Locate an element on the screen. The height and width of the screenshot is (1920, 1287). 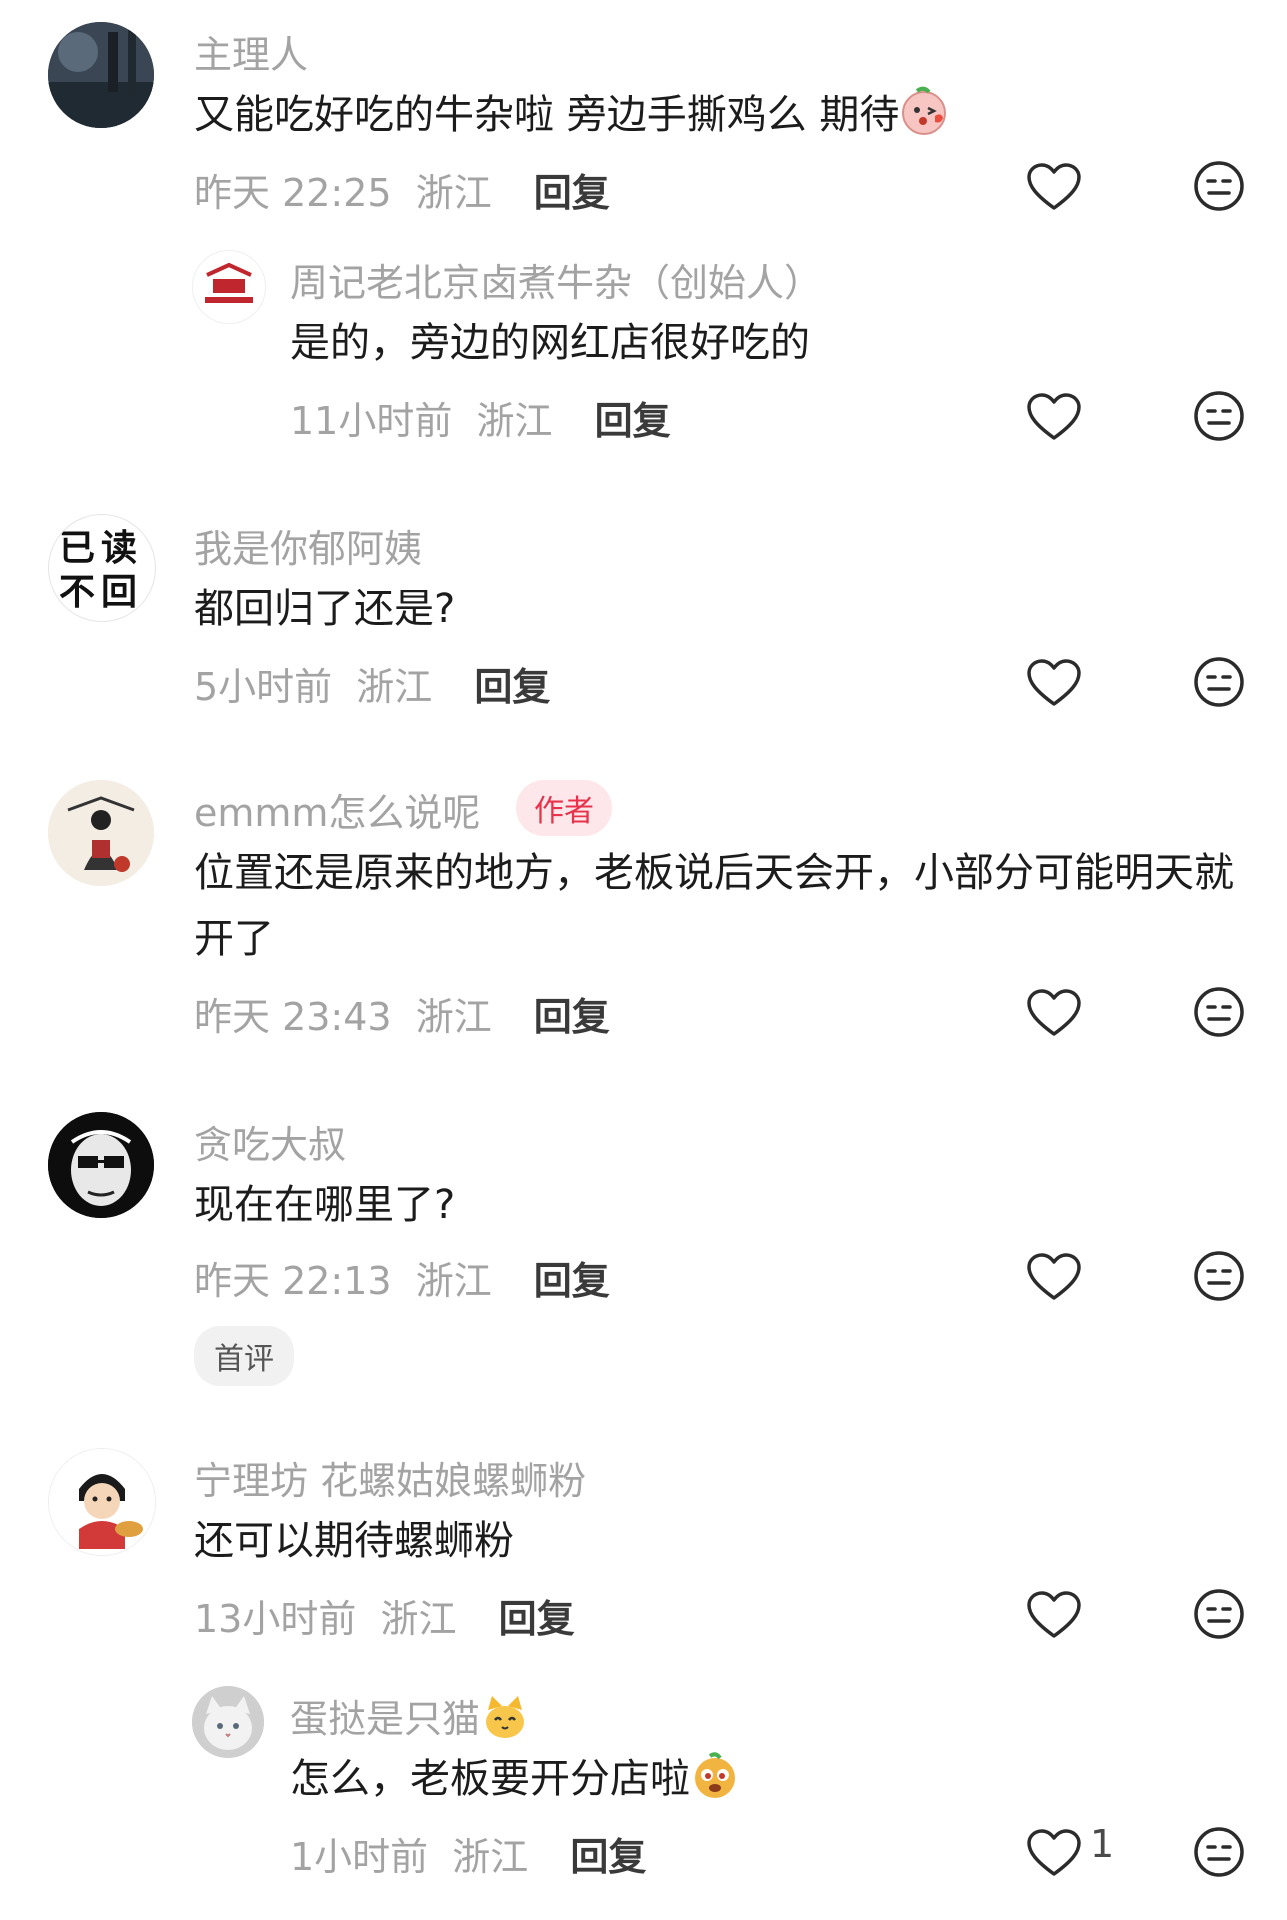
comment-author-name: 贪吃大叔 is located at coordinates (270, 1141).